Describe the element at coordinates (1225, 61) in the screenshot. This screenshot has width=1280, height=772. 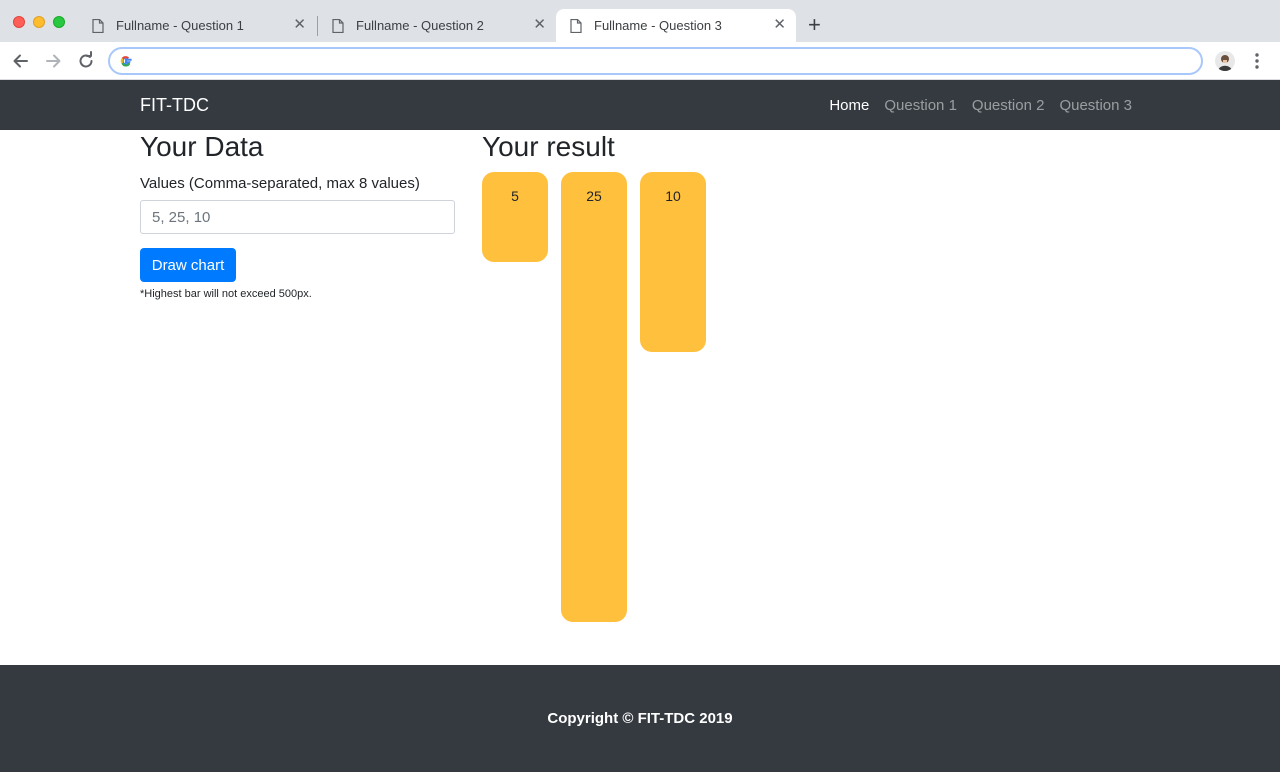
I see `profile-avatar-icon` at that location.